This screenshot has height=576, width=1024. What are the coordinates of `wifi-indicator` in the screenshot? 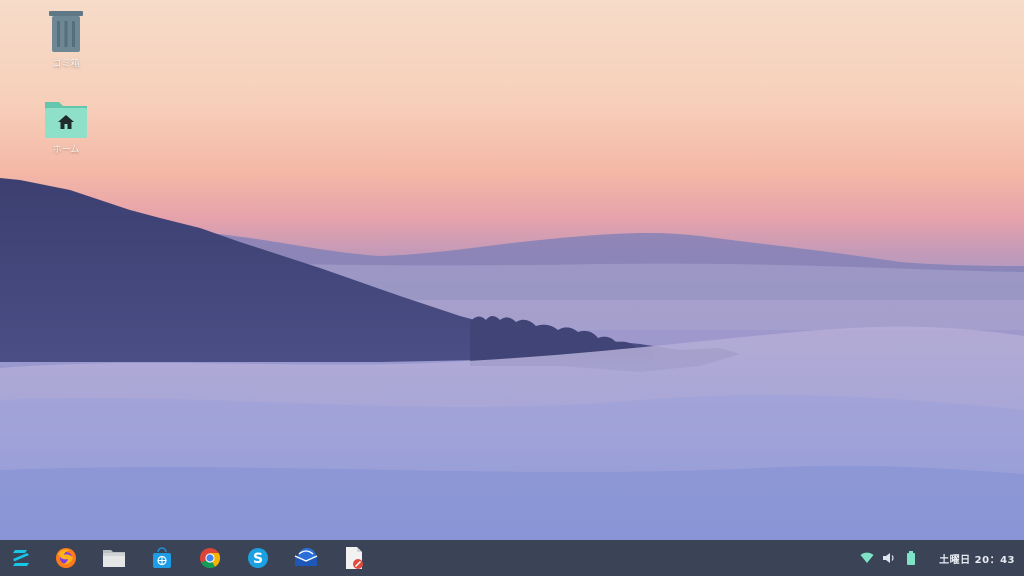 It's located at (867, 558).